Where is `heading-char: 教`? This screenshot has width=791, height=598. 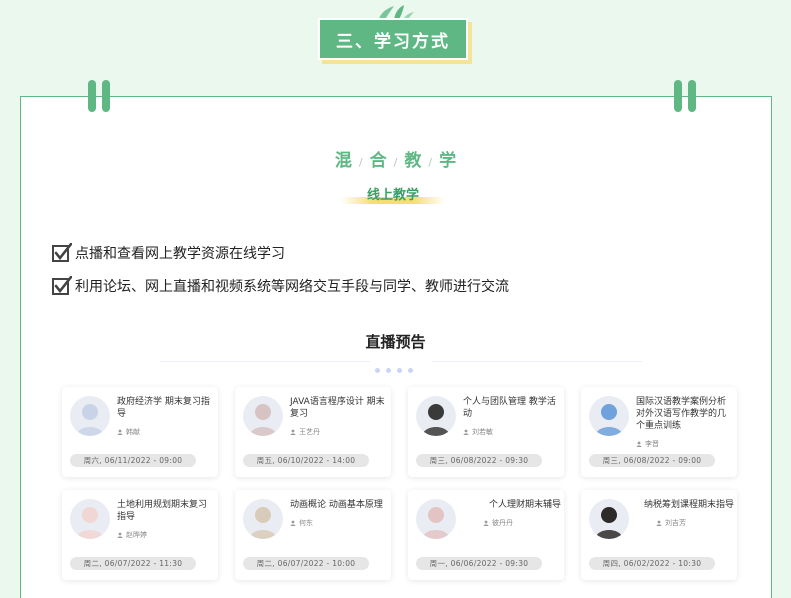 heading-char: 教 is located at coordinates (413, 161).